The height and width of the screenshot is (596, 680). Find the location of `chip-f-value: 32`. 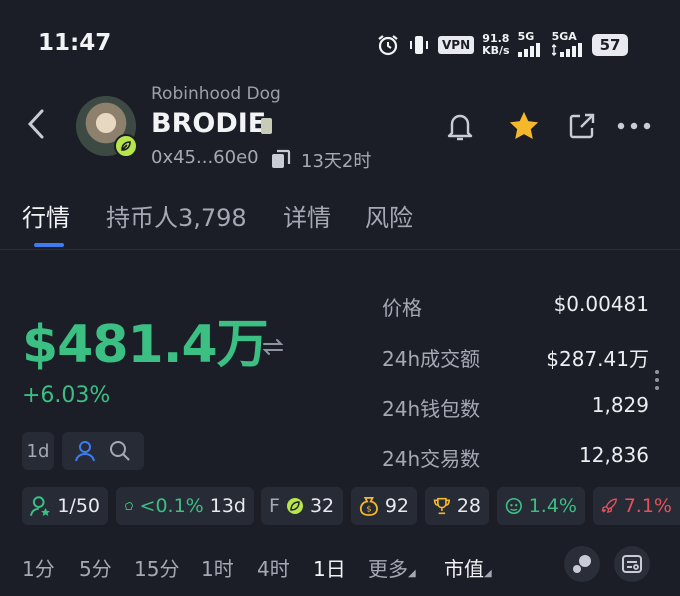

chip-f-value: 32 is located at coordinates (322, 506).